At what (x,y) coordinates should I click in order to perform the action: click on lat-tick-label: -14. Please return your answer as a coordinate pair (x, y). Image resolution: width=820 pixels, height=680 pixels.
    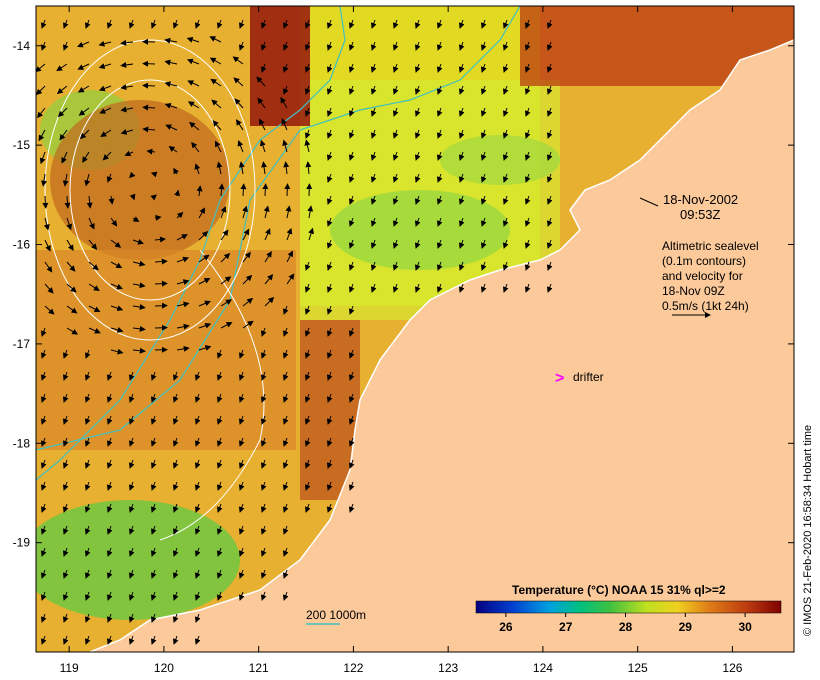
    Looking at the image, I should click on (22, 46).